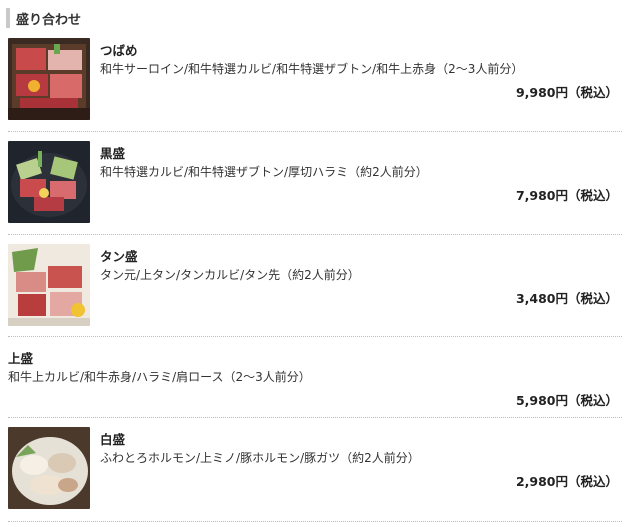 The image size is (627, 527). Describe the element at coordinates (230, 275) in the screenshot. I see `menu-item-description: タン元/上タン/タンカルビ/タン先（約2人前分）` at that location.